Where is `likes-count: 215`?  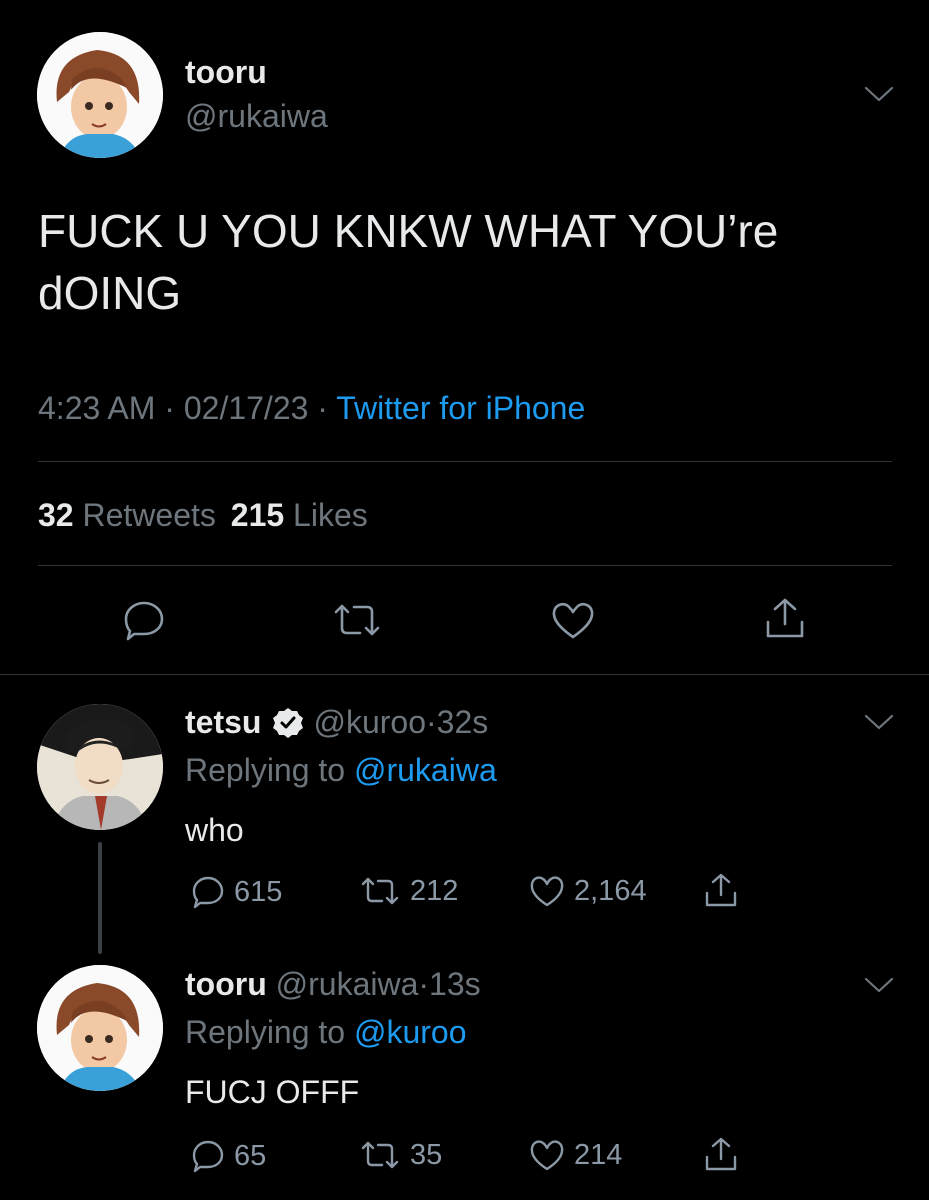 likes-count: 215 is located at coordinates (257, 515).